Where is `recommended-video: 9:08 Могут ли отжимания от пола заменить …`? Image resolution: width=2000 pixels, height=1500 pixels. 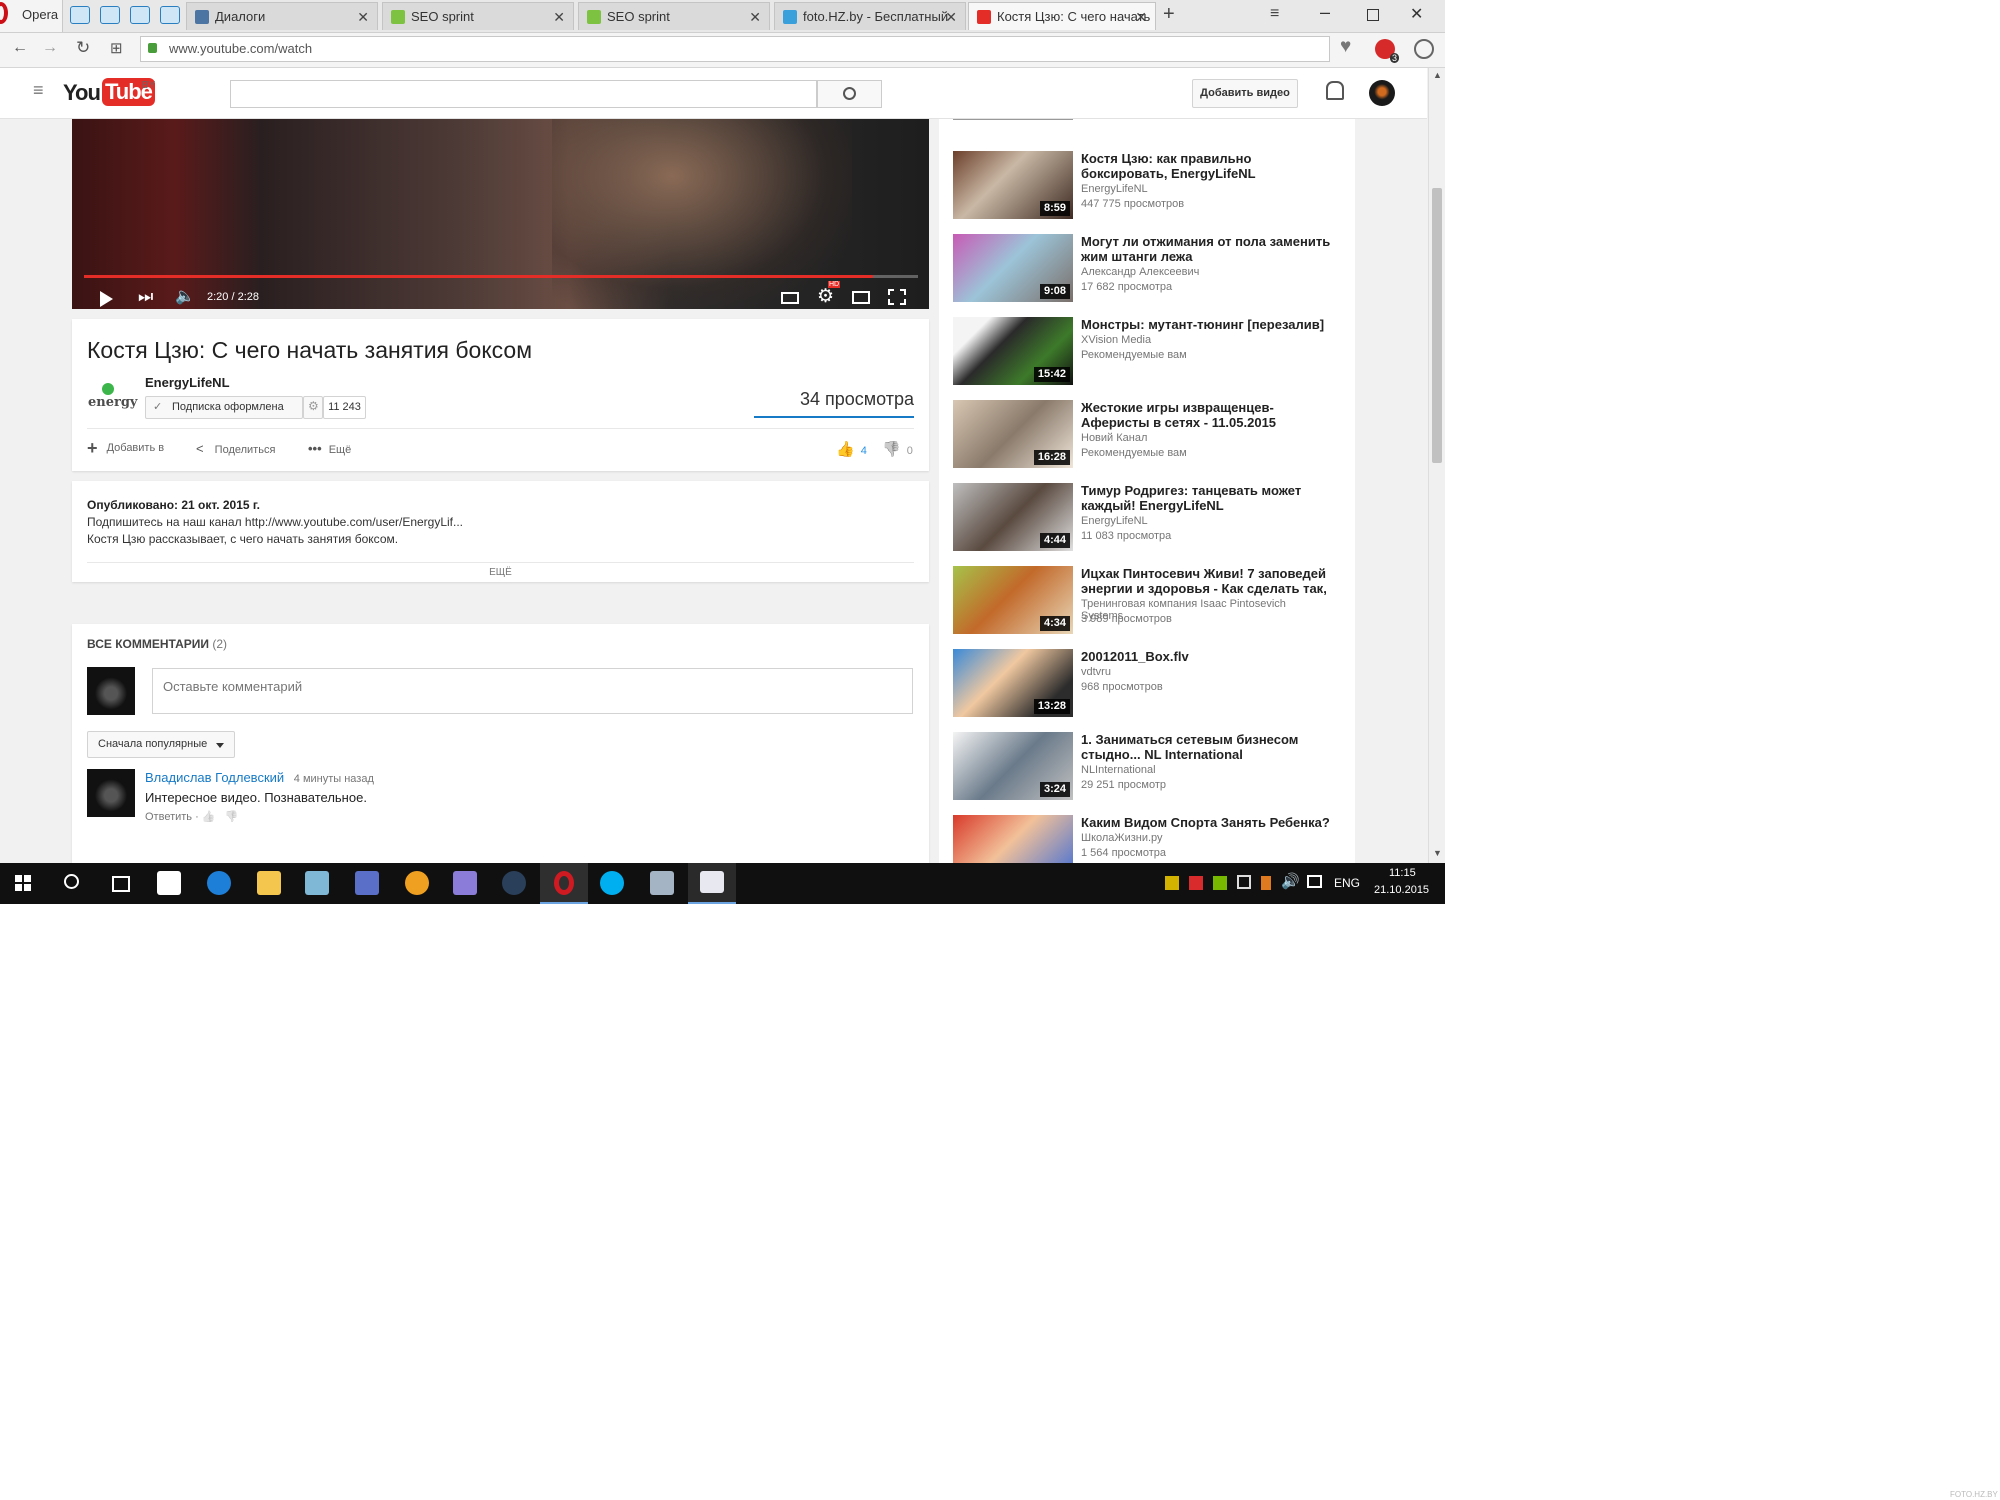 recommended-video: 9:08 Могут ли отжимания от пола заменить … is located at coordinates (1141, 269).